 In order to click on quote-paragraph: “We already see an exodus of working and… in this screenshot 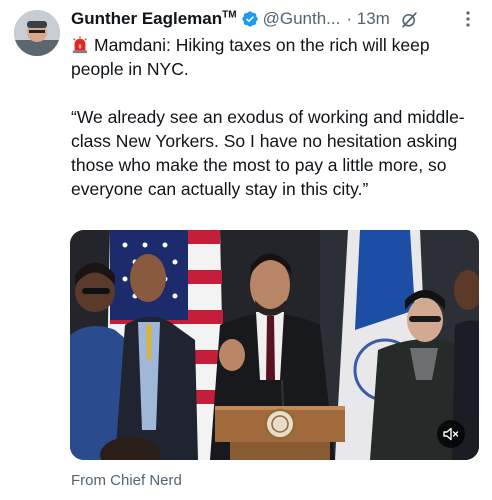, I will do `click(268, 153)`.